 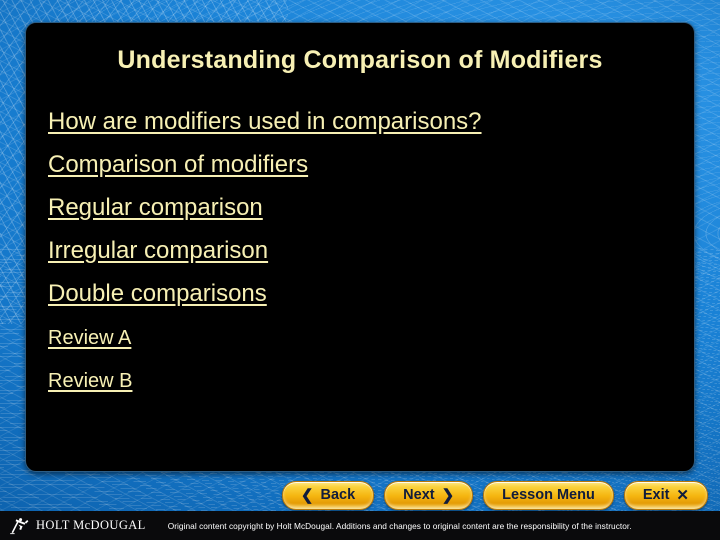 I want to click on next-button: Next ❯, so click(x=429, y=495).